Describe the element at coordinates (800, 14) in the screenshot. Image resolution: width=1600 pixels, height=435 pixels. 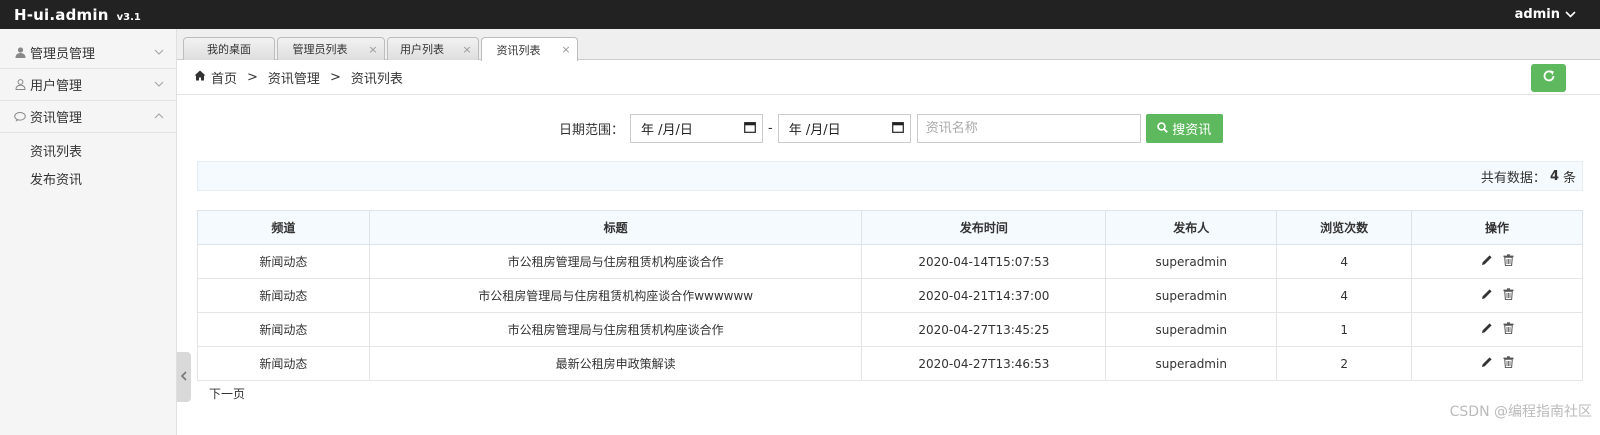
I see `top-navbar: H-ui.admin v3.1 admin` at that location.